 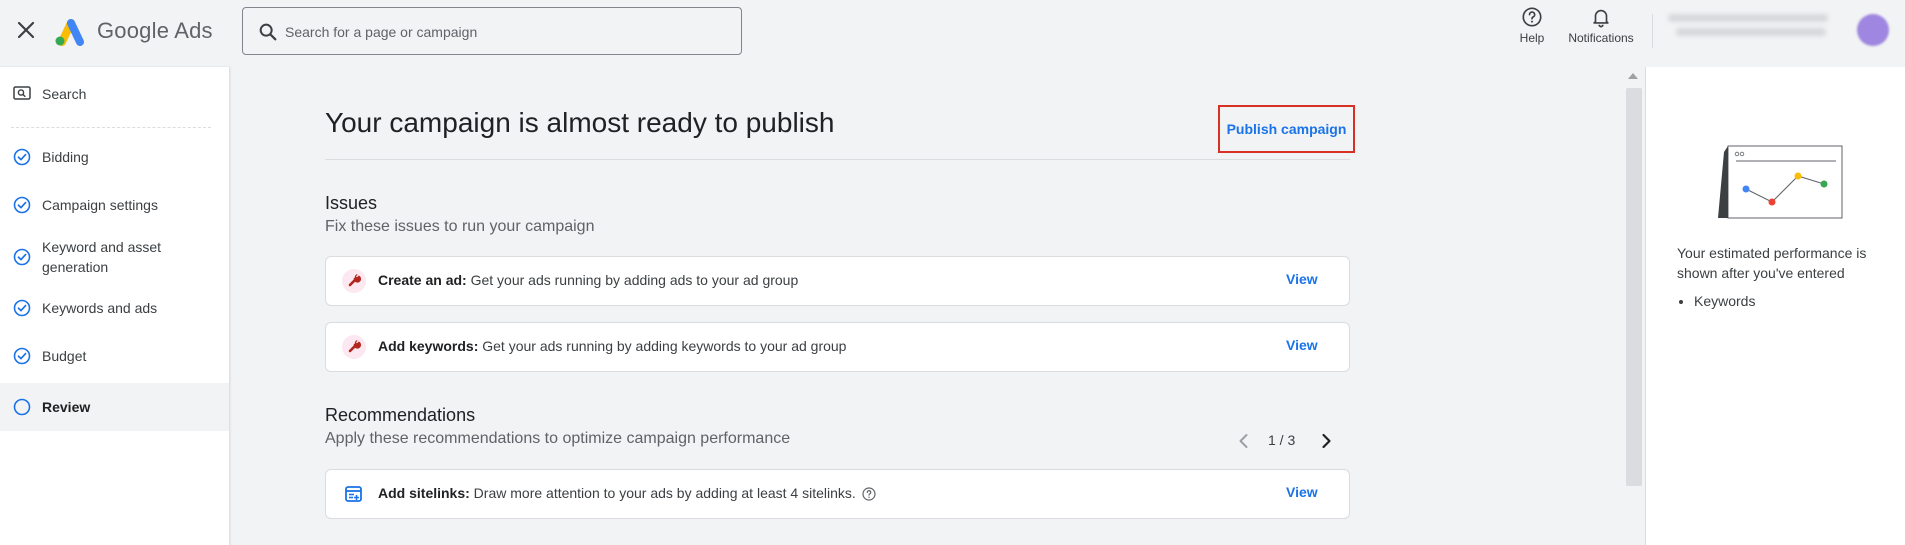 I want to click on sidebar-item-campaign-settings: Campaign settings, so click(x=114, y=205).